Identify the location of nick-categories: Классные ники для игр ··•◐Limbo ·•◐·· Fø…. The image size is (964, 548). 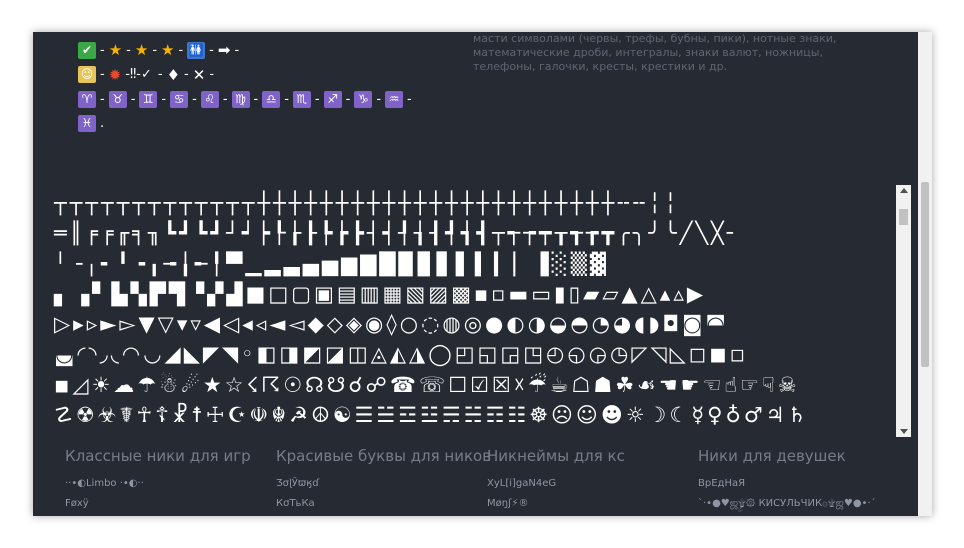
(482, 481).